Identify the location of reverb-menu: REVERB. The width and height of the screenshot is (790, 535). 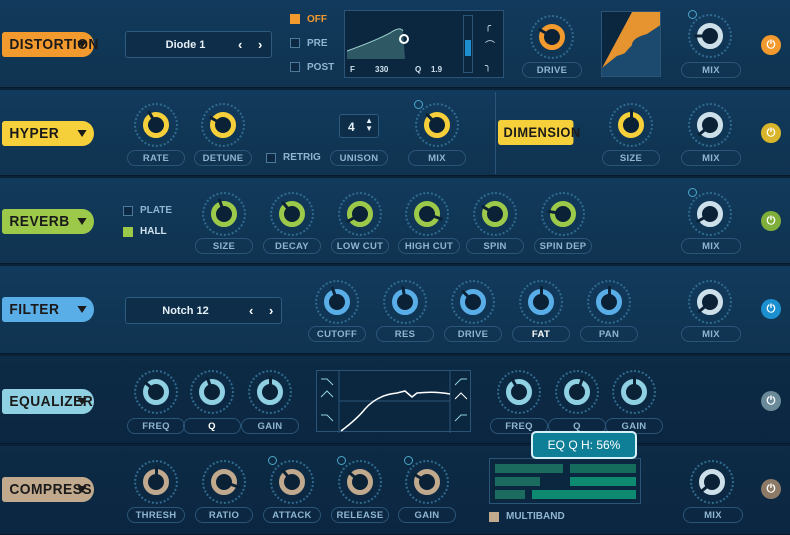
(48, 221).